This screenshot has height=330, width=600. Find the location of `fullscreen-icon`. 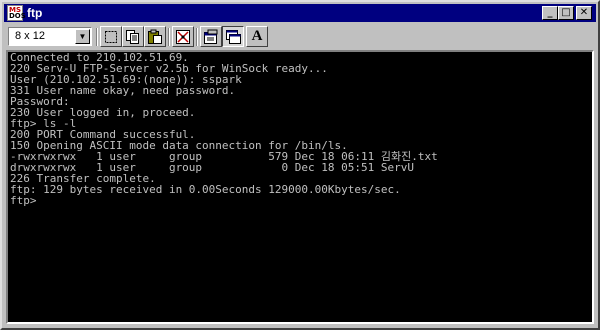

fullscreen-icon is located at coordinates (183, 36).